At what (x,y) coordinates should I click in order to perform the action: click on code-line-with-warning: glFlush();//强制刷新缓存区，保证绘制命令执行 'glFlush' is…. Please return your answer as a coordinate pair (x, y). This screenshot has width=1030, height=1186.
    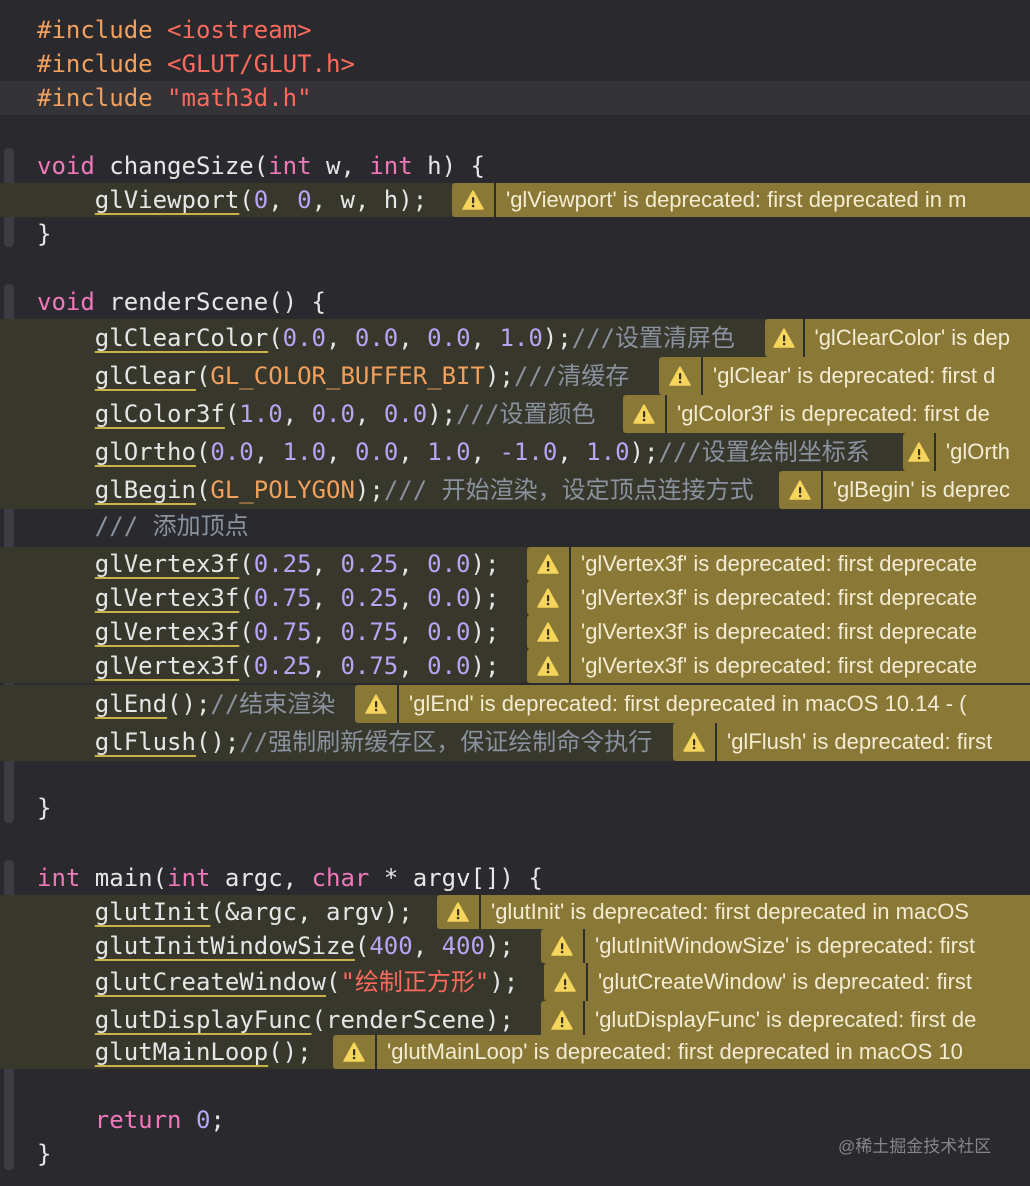
    Looking at the image, I should click on (515, 742).